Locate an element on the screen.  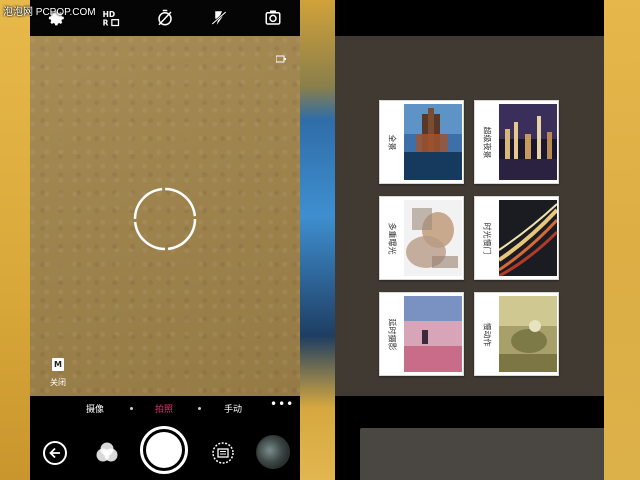
mode-card-super-night: 超级夜景 is located at coordinates (516, 142).